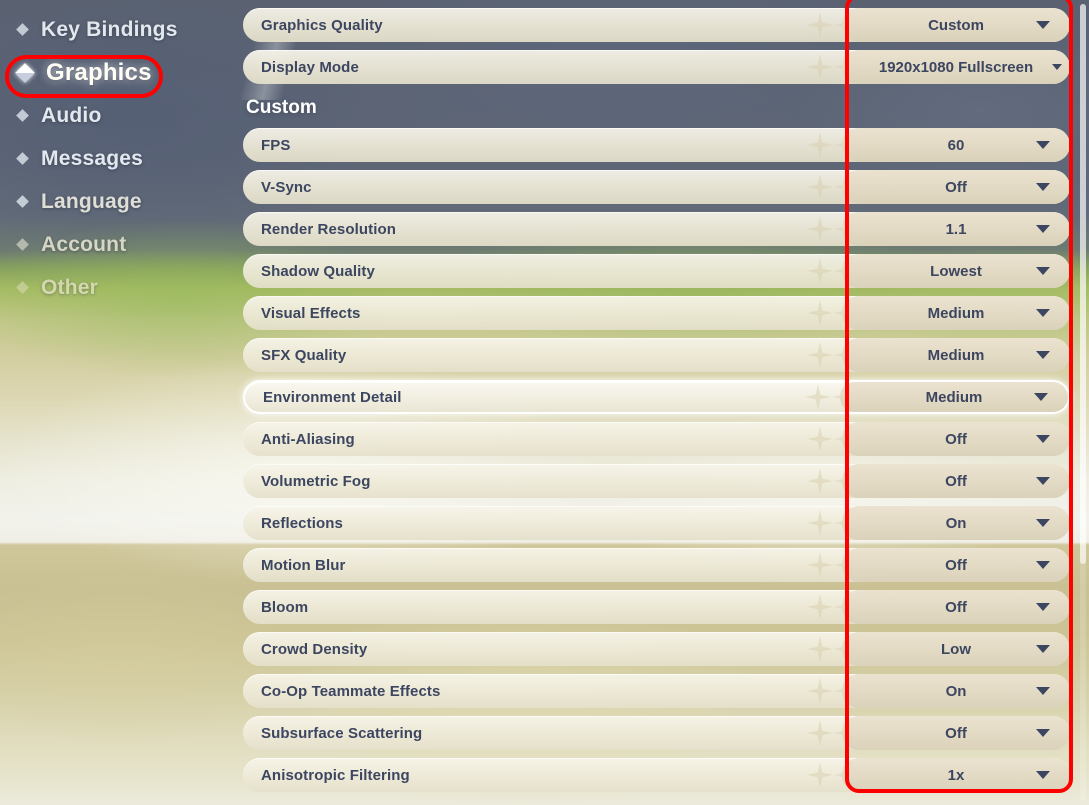 The width and height of the screenshot is (1089, 805). Describe the element at coordinates (120, 201) in the screenshot. I see `sidebar-item-language: Language` at that location.